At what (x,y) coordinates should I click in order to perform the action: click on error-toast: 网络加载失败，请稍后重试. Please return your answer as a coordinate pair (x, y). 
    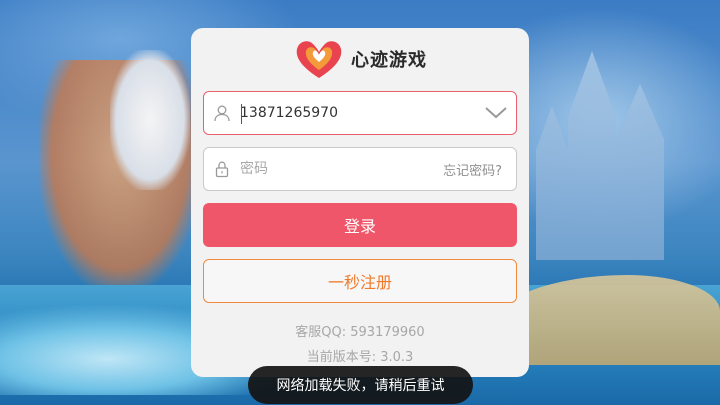
    Looking at the image, I should click on (360, 385).